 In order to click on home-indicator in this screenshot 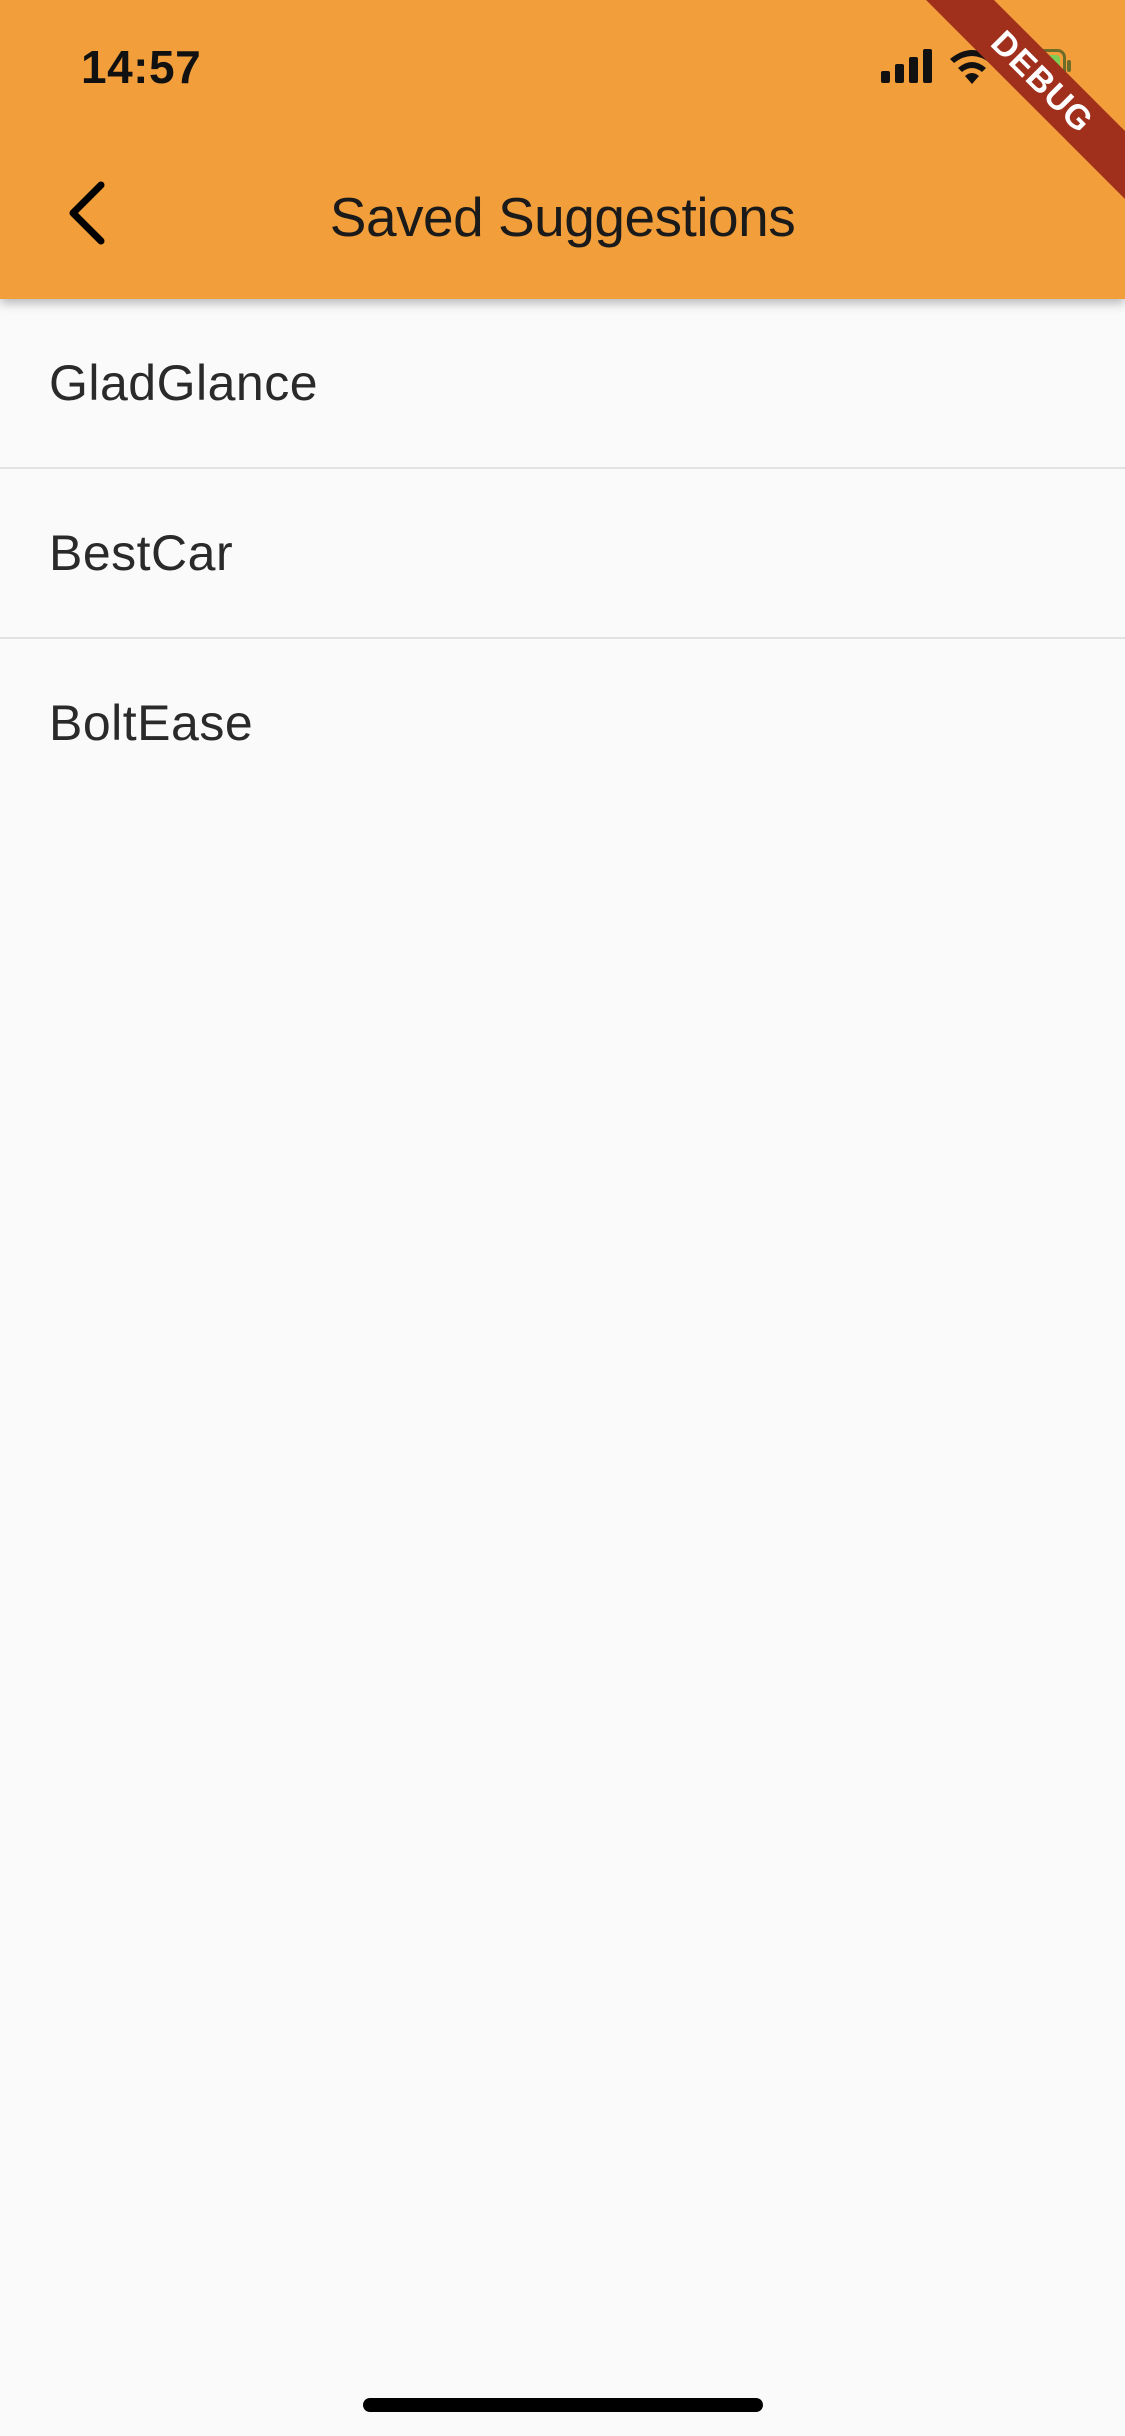, I will do `click(563, 2405)`.